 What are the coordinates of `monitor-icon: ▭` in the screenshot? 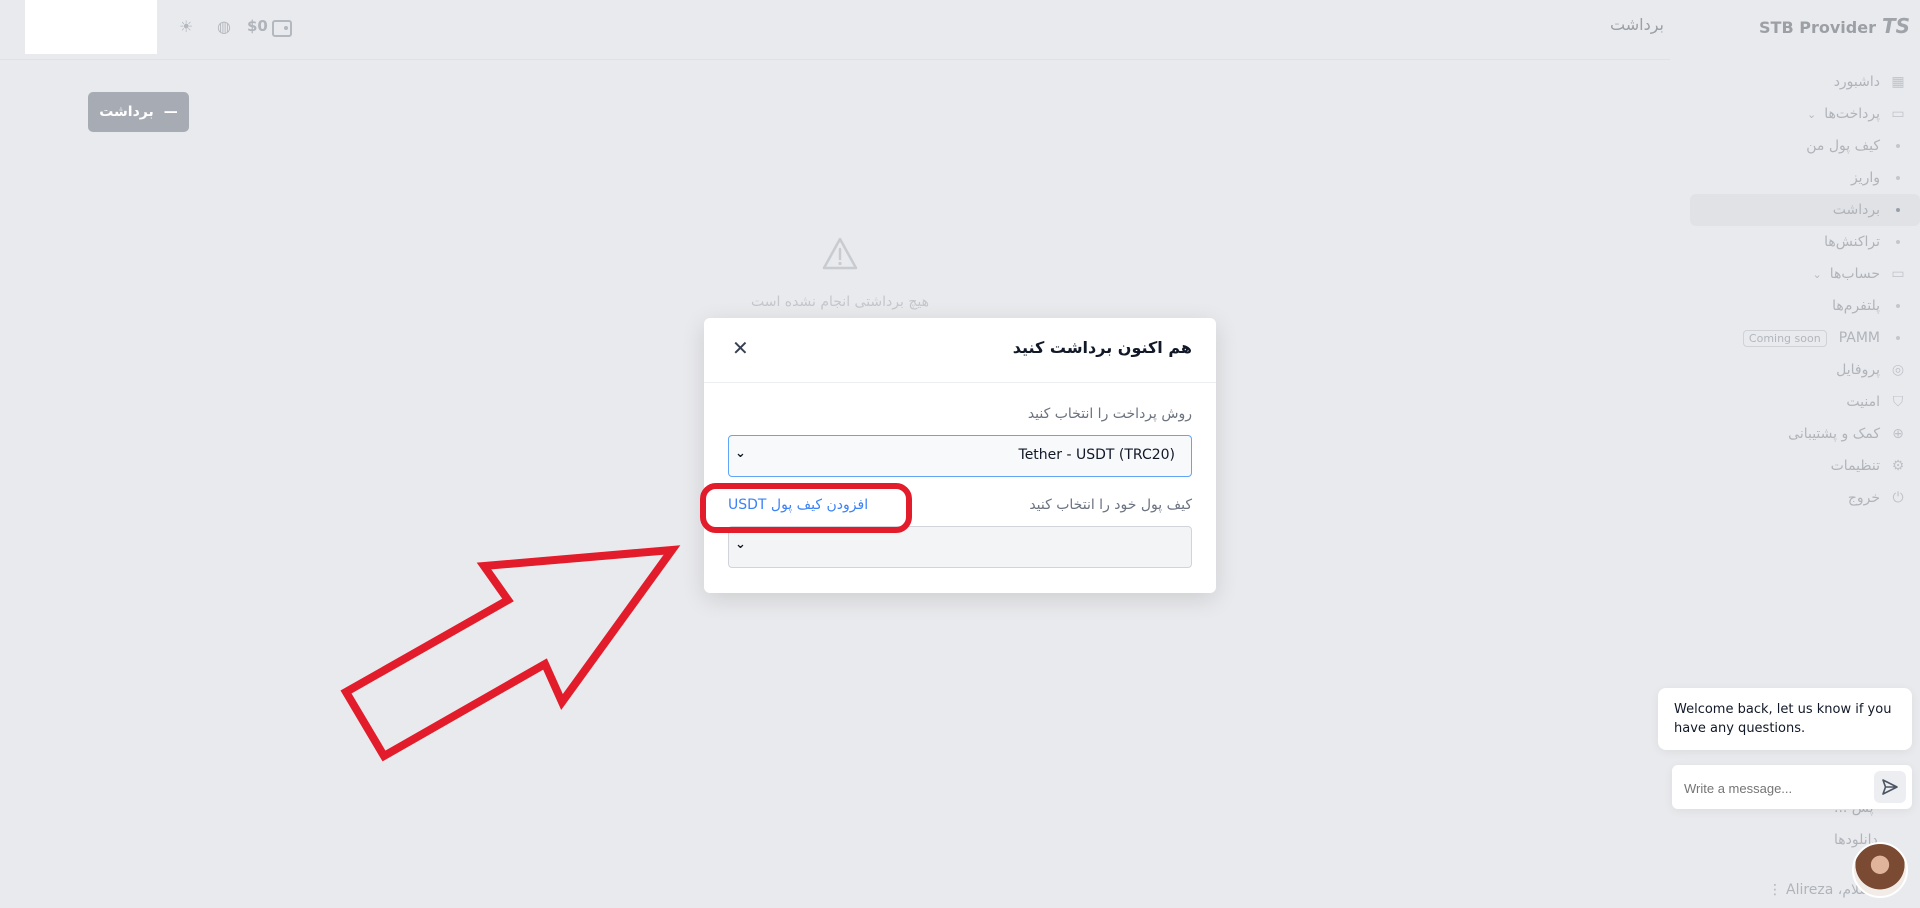 It's located at (1898, 274).